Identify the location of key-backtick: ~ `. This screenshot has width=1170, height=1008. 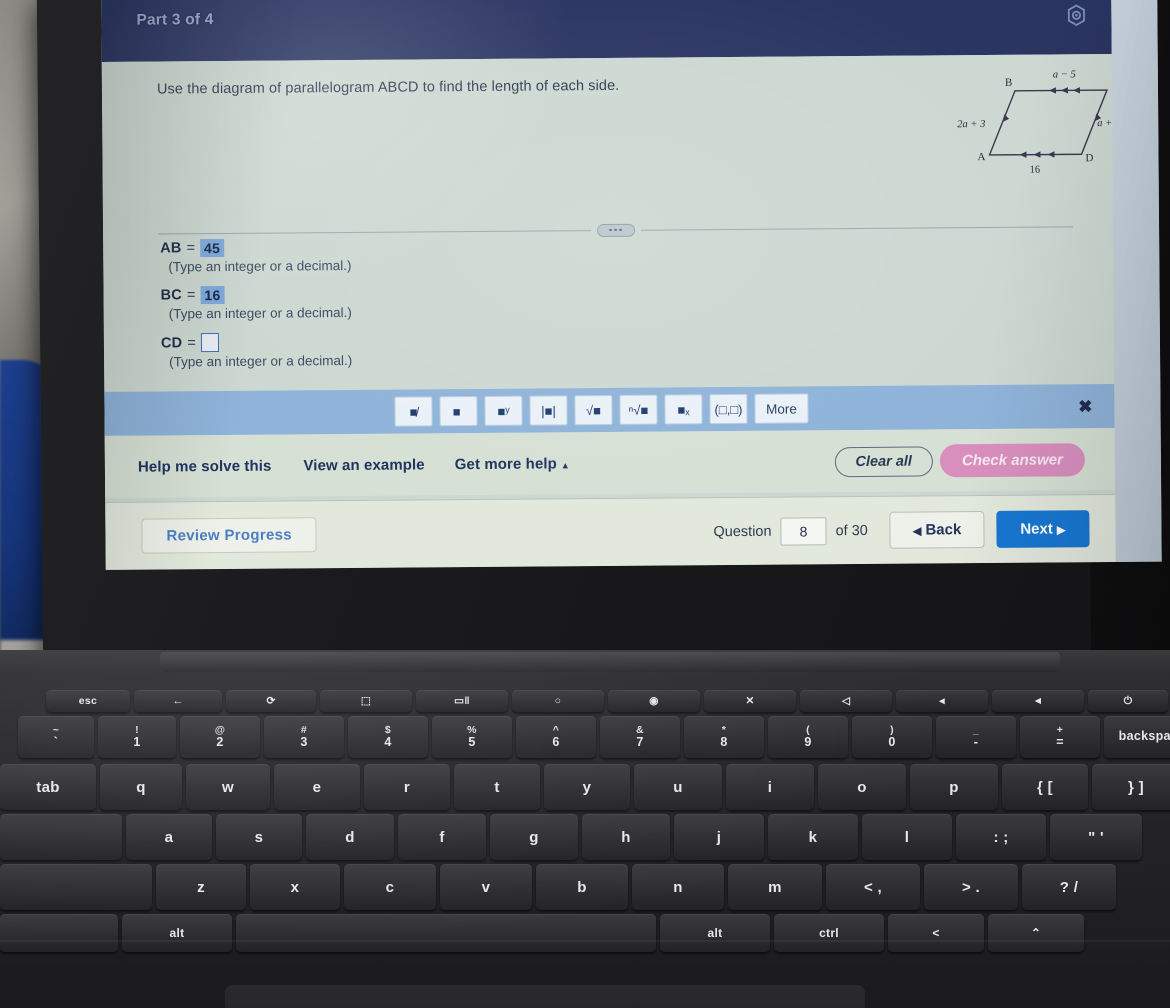
(56, 737).